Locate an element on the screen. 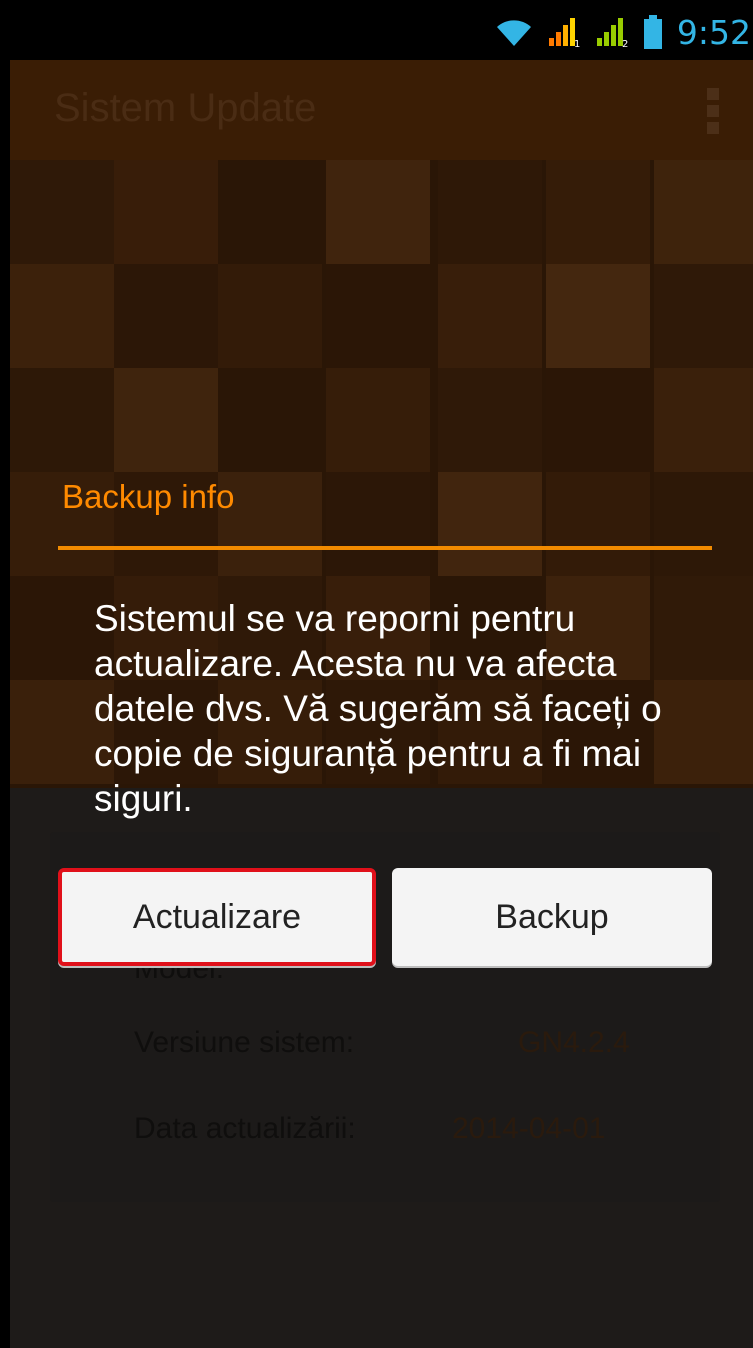 This screenshot has width=753, height=1348. battery-icon is located at coordinates (653, 32).